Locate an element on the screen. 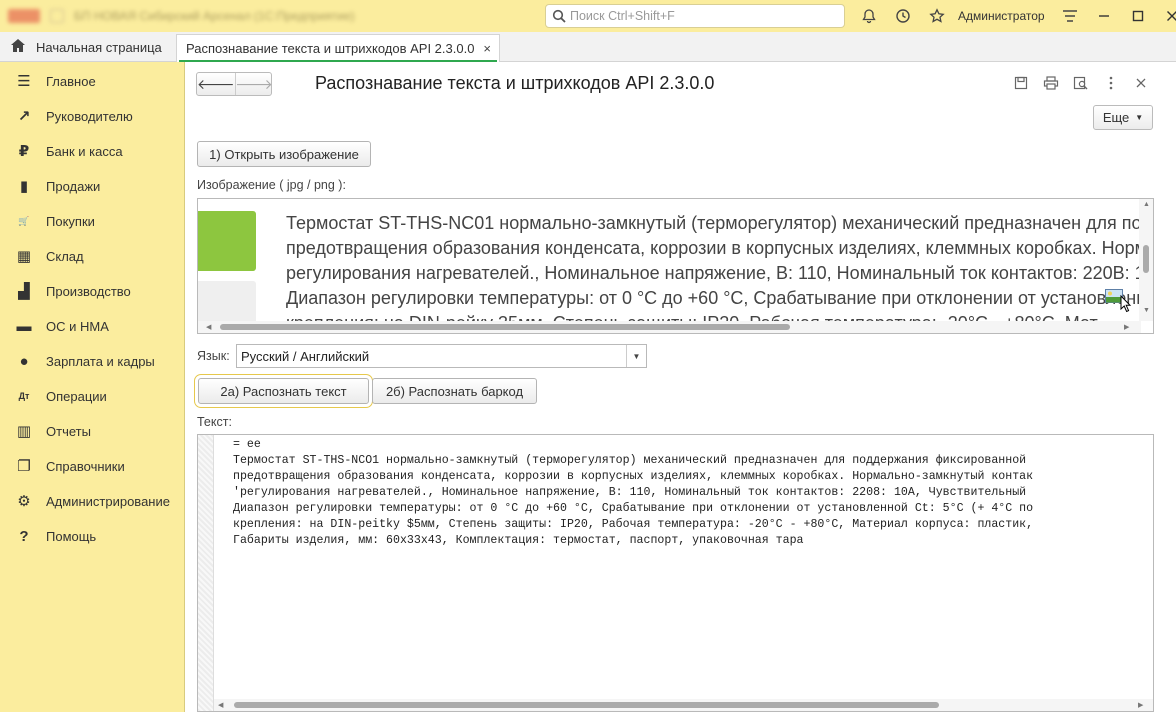 The image size is (1176, 712). sidebar-item-label: ОС и НМА is located at coordinates (77, 326).